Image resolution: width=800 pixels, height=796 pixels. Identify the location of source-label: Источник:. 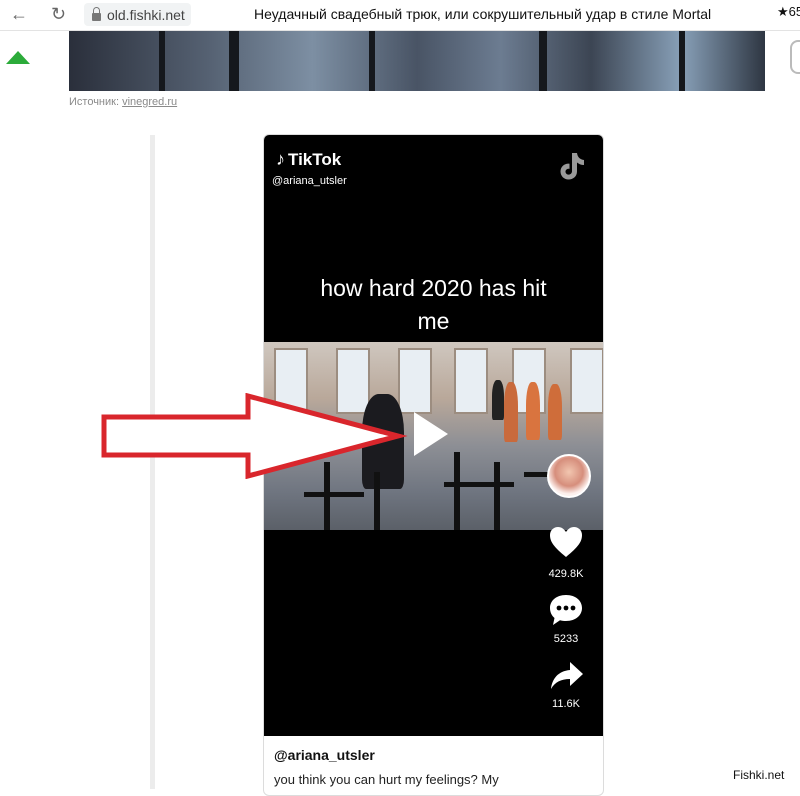
(94, 102).